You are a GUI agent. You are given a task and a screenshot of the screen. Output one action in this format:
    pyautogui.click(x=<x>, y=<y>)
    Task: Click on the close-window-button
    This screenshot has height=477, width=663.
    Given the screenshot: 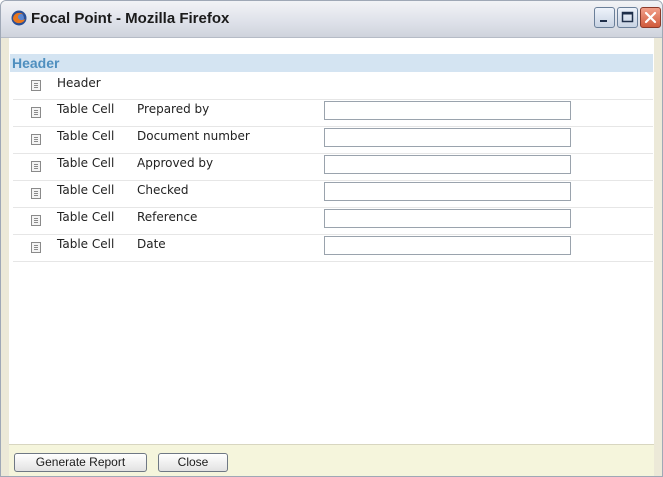 What is the action you would take?
    pyautogui.click(x=650, y=17)
    